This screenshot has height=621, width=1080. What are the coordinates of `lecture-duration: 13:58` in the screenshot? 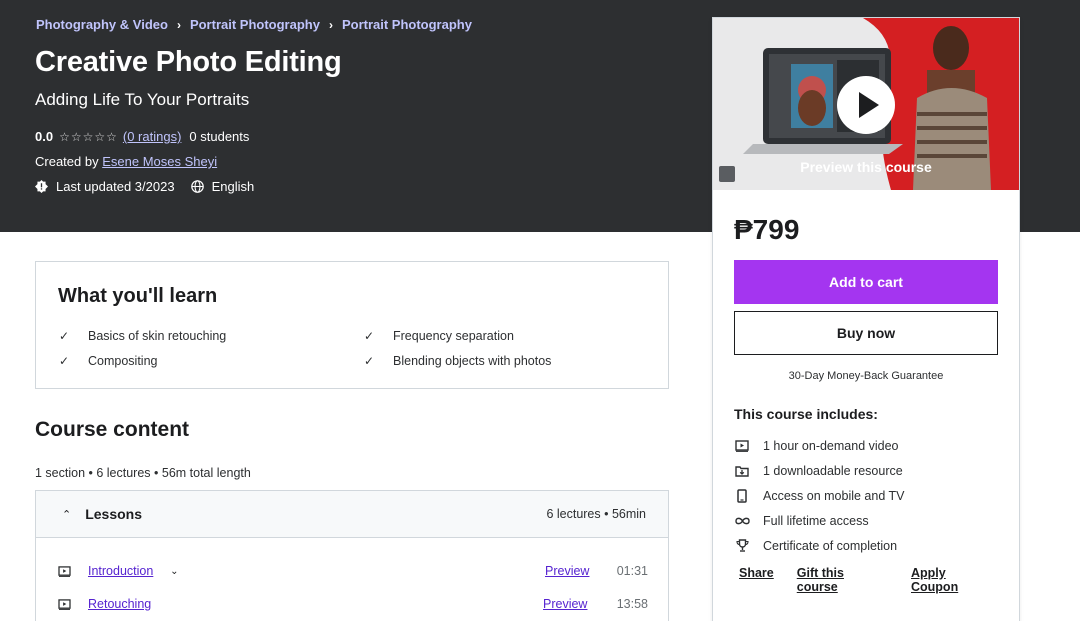 It's located at (632, 604).